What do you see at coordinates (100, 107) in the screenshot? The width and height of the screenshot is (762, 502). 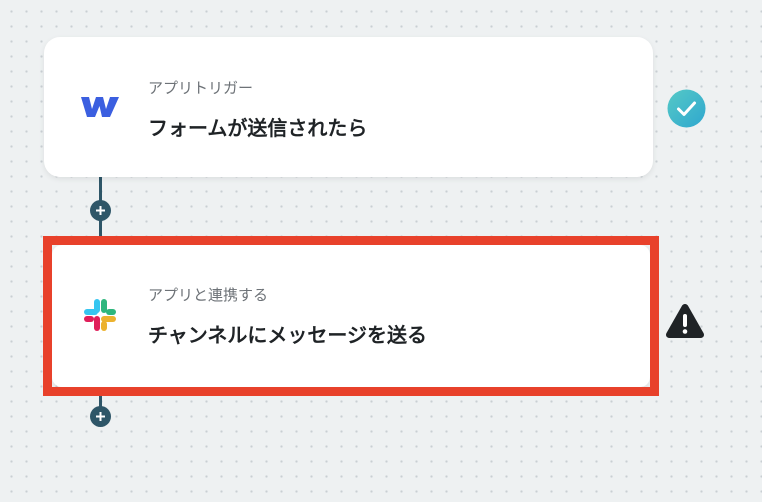 I see `webflow-logo-icon` at bounding box center [100, 107].